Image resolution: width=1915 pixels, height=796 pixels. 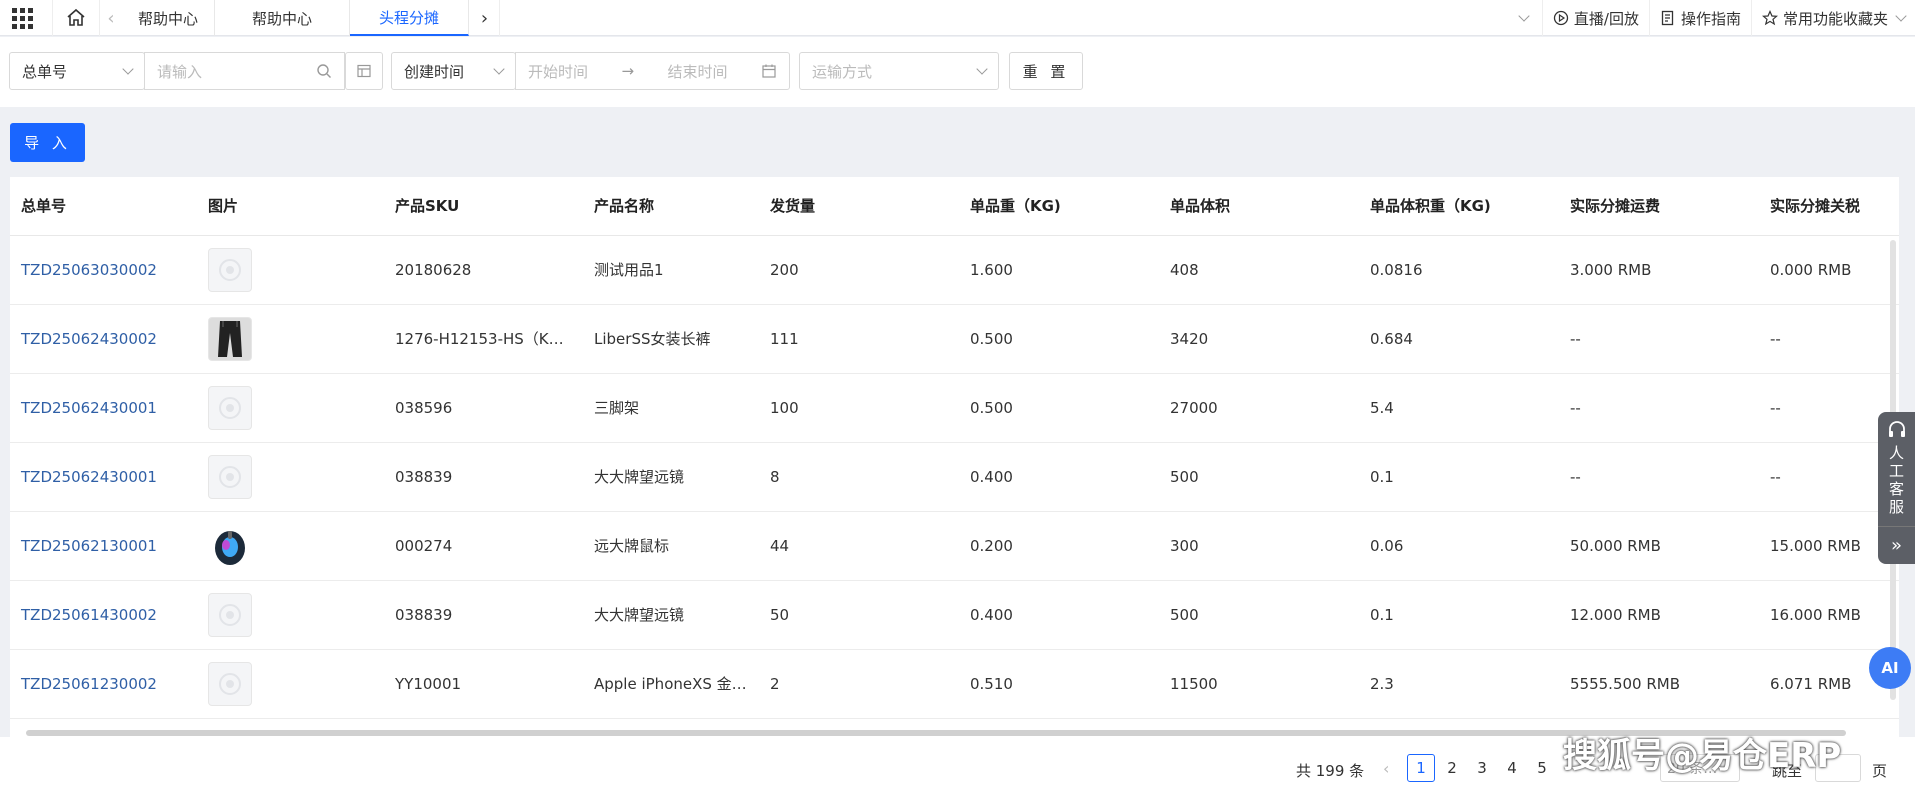 I want to click on tab-help-center-1: 帮助中心, so click(x=168, y=18).